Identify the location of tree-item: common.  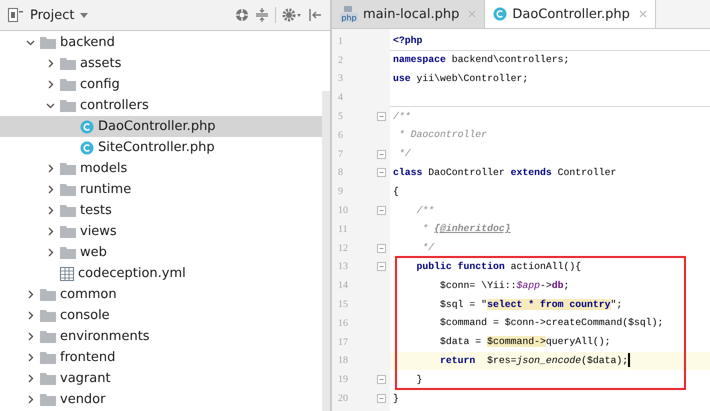
(161, 294).